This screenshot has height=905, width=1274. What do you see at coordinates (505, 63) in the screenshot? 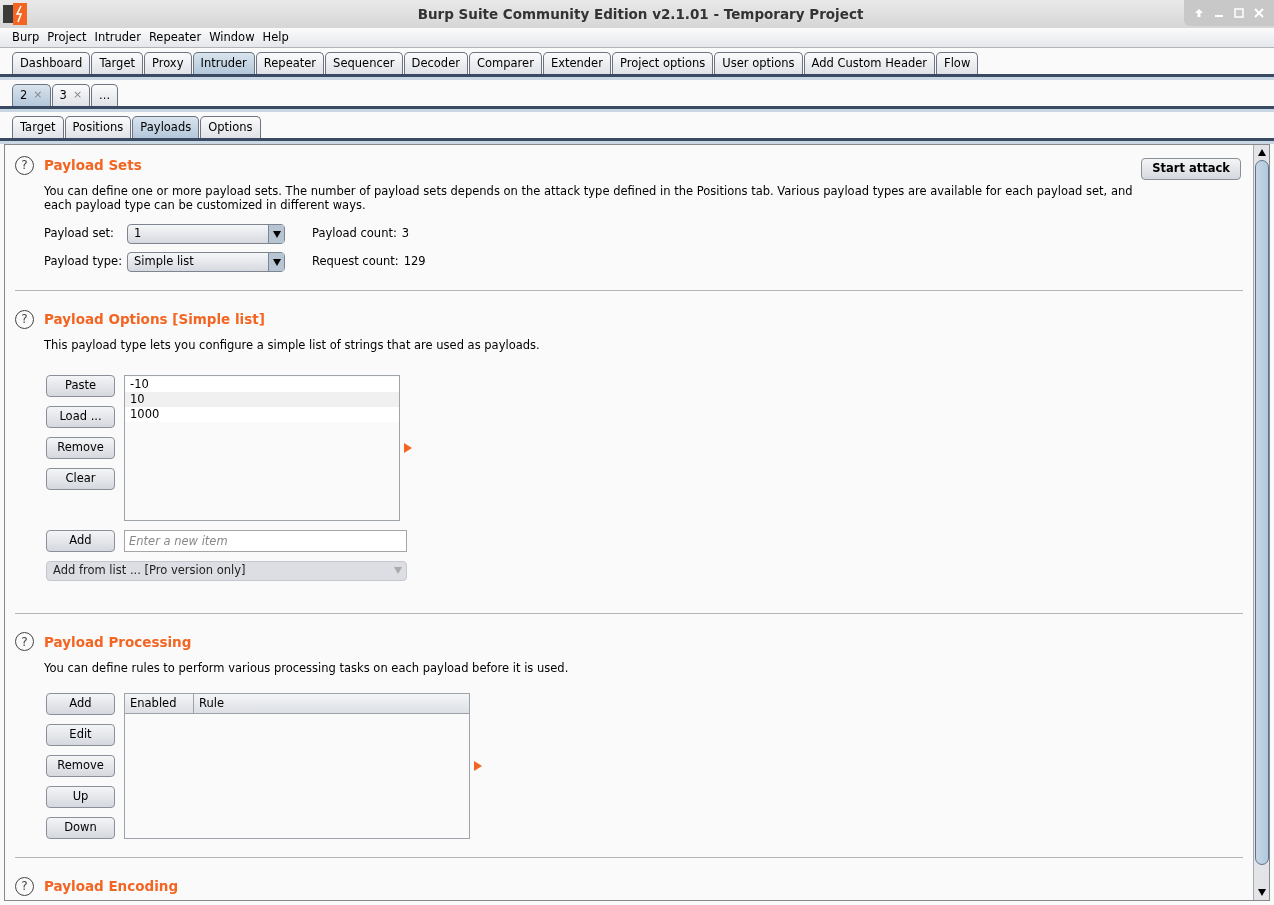
I see `tab: Comparer` at bounding box center [505, 63].